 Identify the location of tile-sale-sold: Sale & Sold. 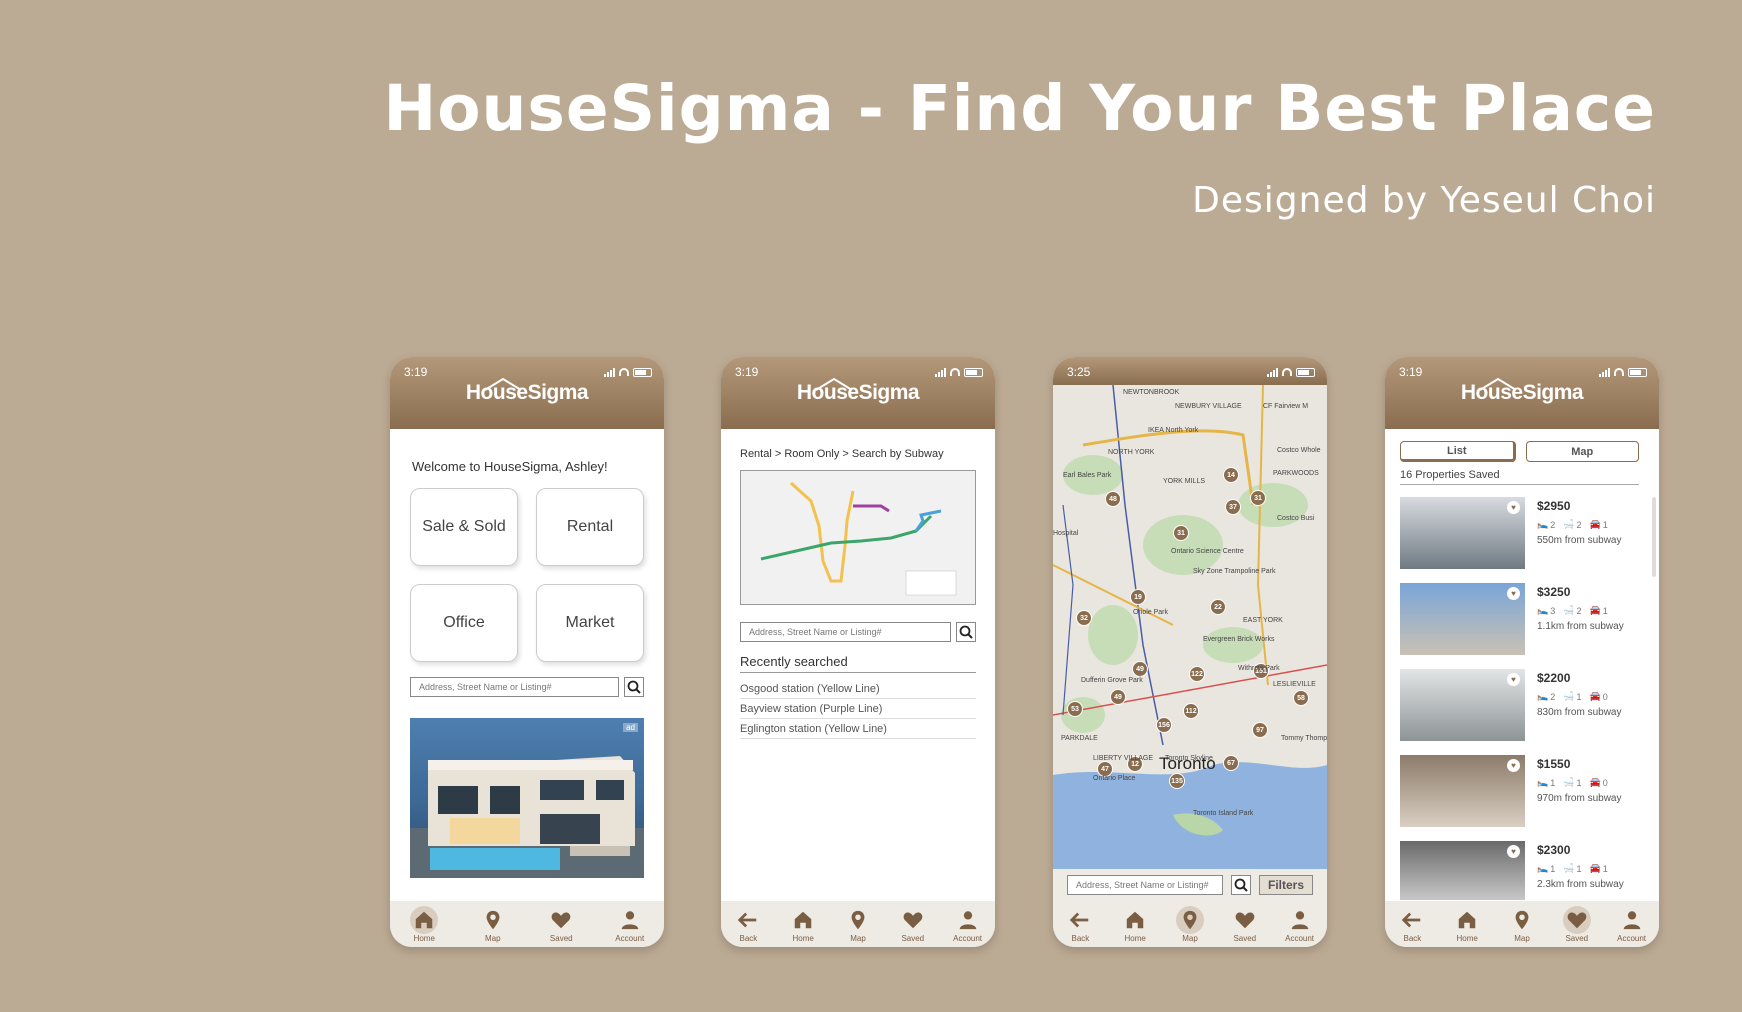
(464, 527).